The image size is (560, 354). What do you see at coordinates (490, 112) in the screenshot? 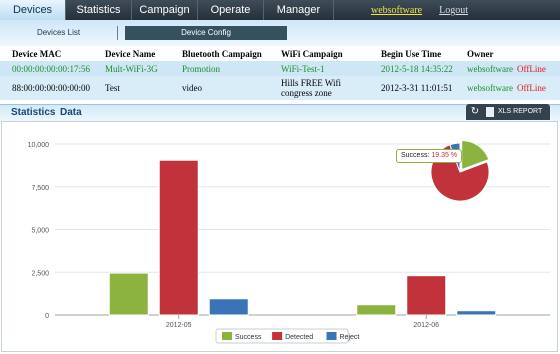
I see `xls-file-icon` at bounding box center [490, 112].